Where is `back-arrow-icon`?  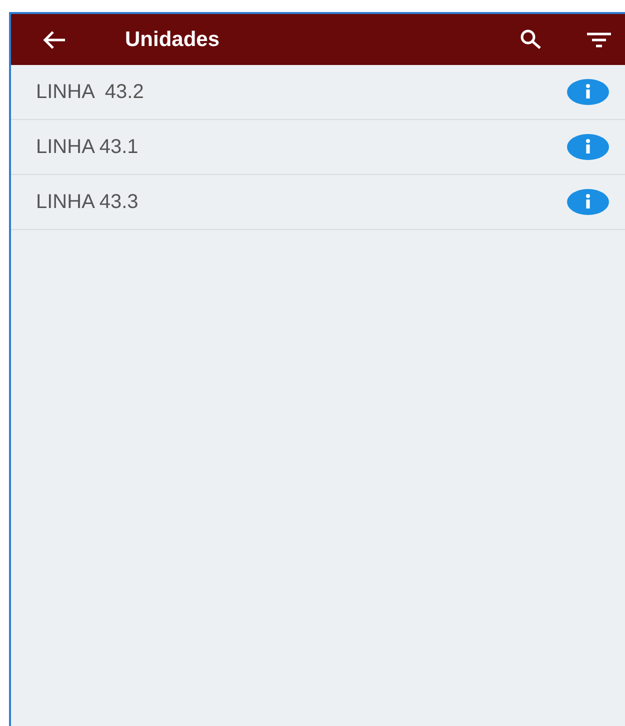
back-arrow-icon is located at coordinates (54, 40).